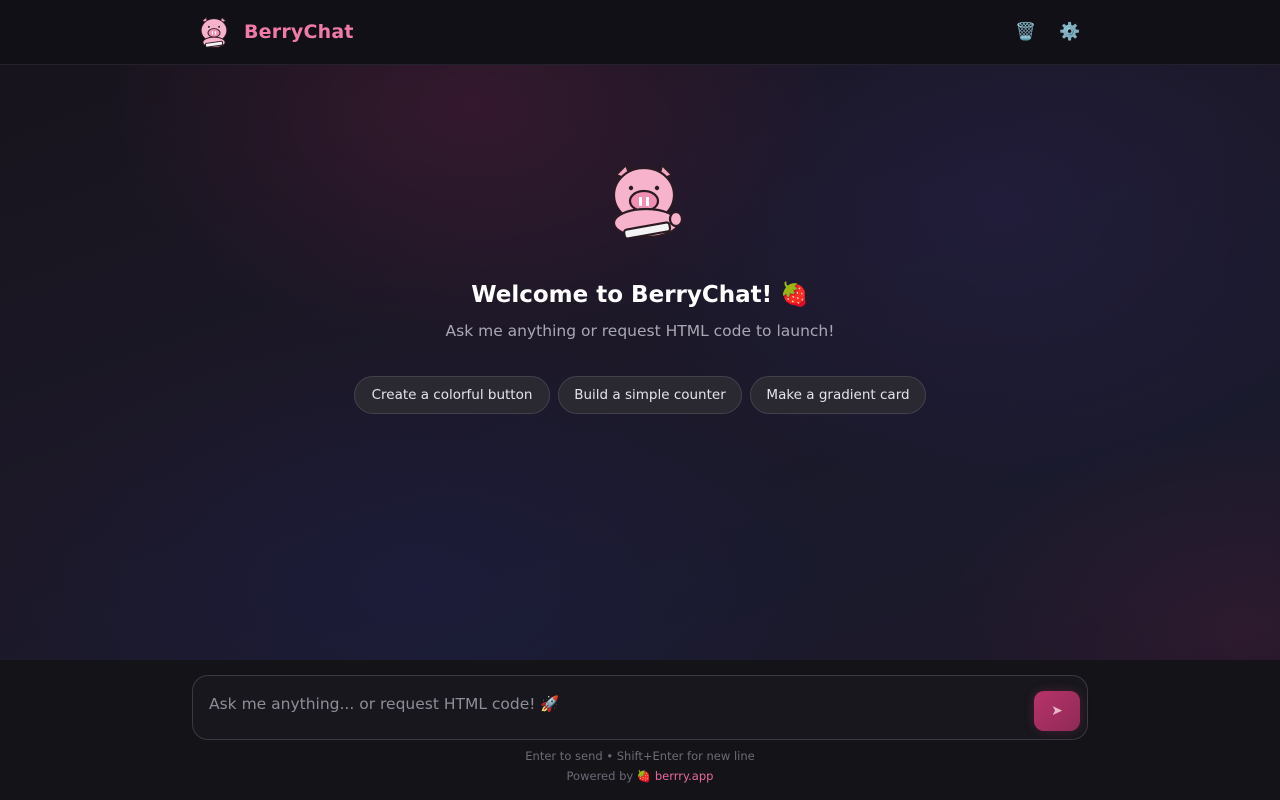 This screenshot has height=800, width=1280. Describe the element at coordinates (640, 295) in the screenshot. I see `welcome-title: Welcome to BerryChat! 🍓` at that location.